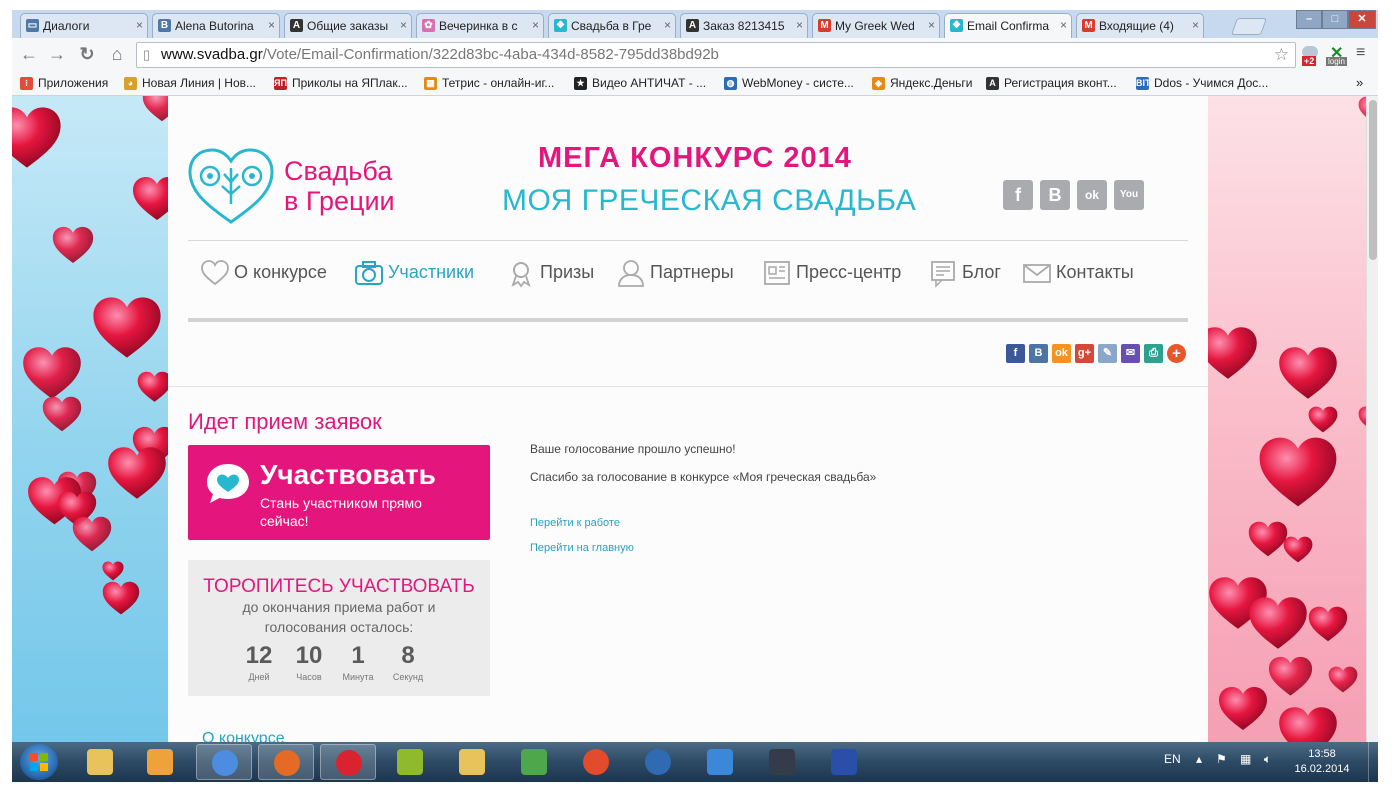 This screenshot has width=1398, height=800. Describe the element at coordinates (960, 274) in the screenshot. I see `menu-item-5: Блог` at that location.